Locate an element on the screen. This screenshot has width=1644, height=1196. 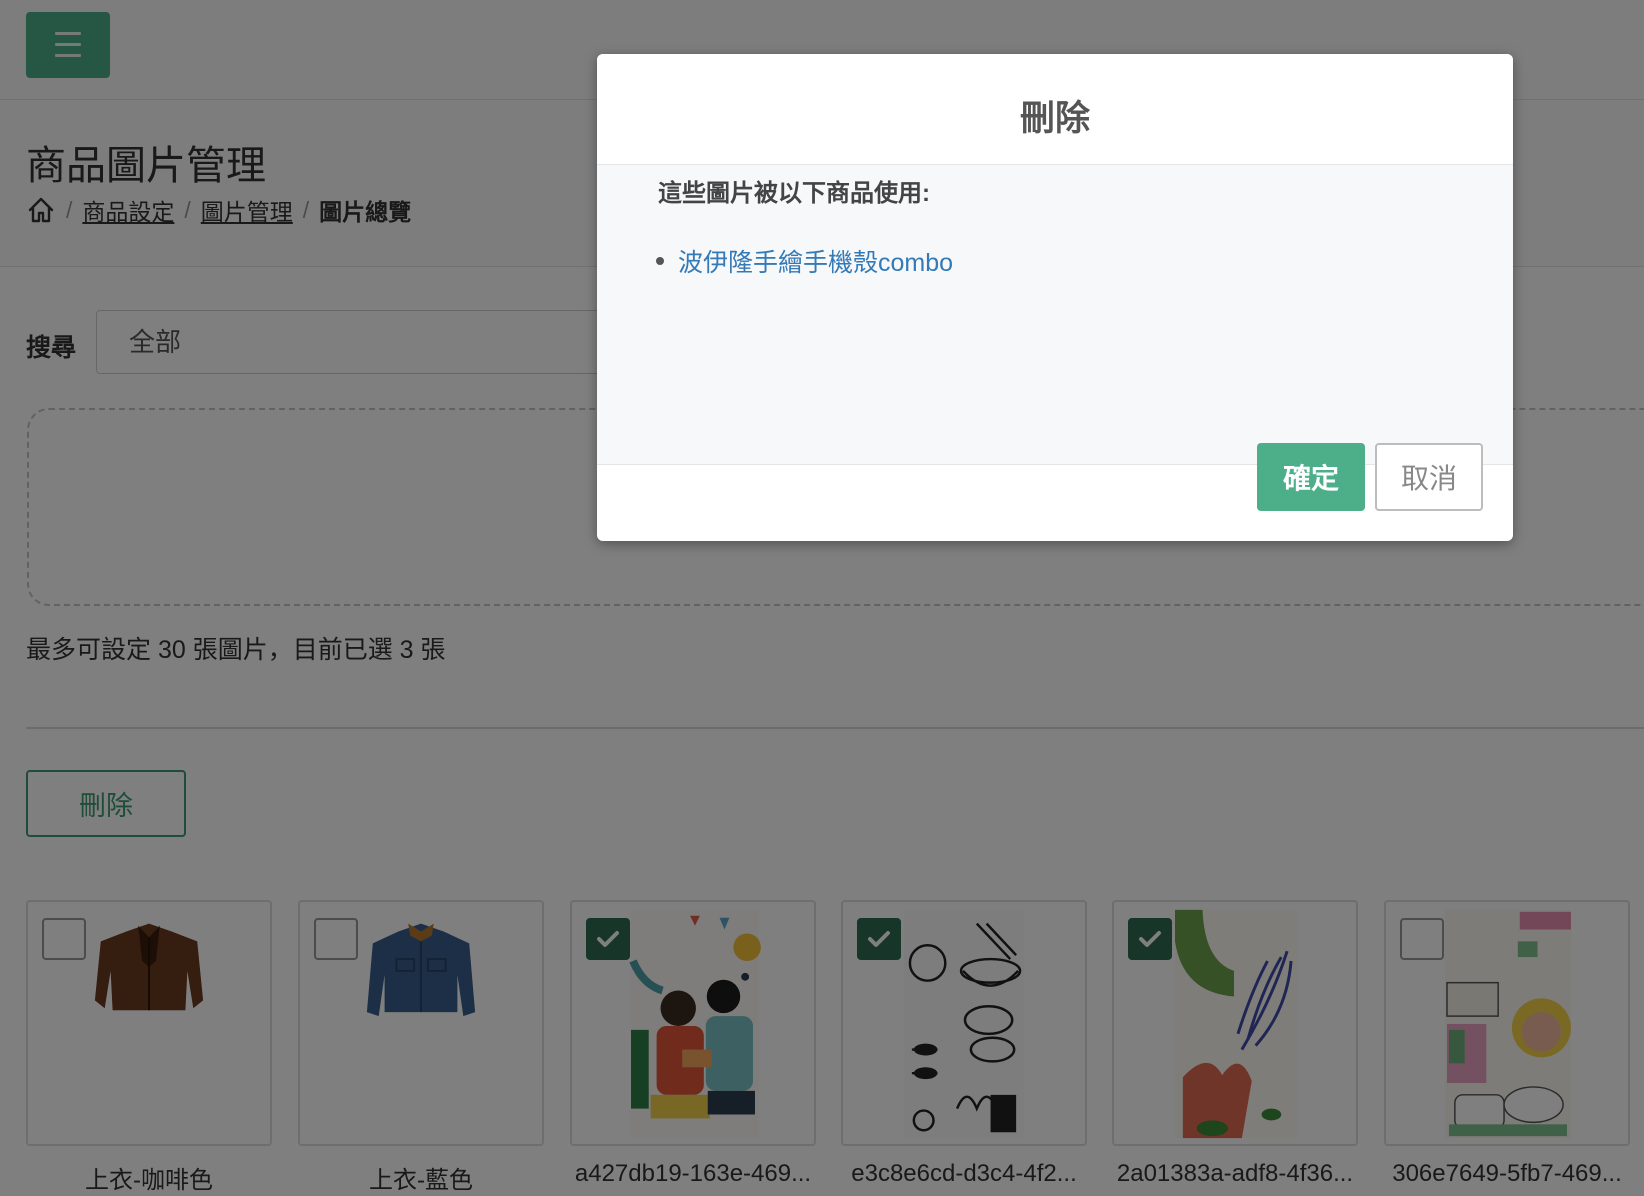
product-usage-list: 波伊隆手繪手機殼combo is located at coordinates (804, 261).